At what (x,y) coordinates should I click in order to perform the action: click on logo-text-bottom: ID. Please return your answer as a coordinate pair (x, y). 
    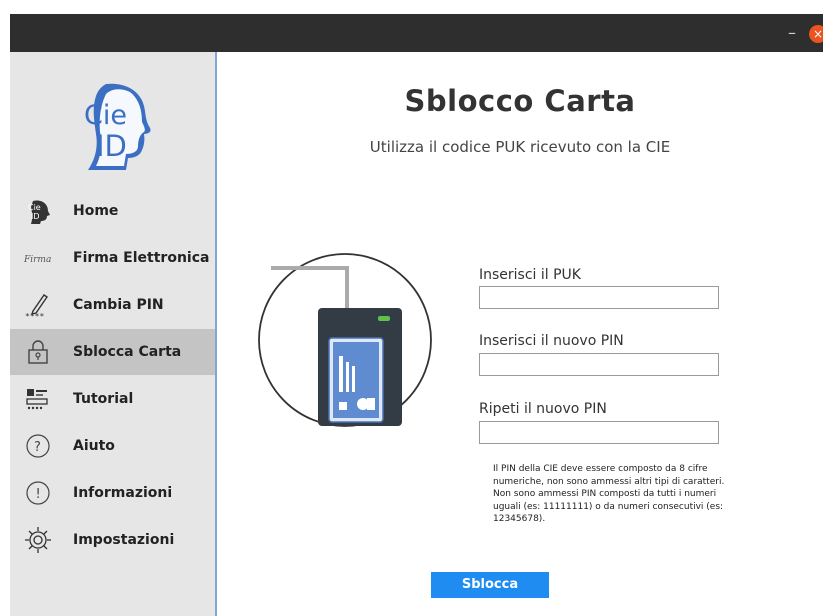
    Looking at the image, I should click on (111, 146).